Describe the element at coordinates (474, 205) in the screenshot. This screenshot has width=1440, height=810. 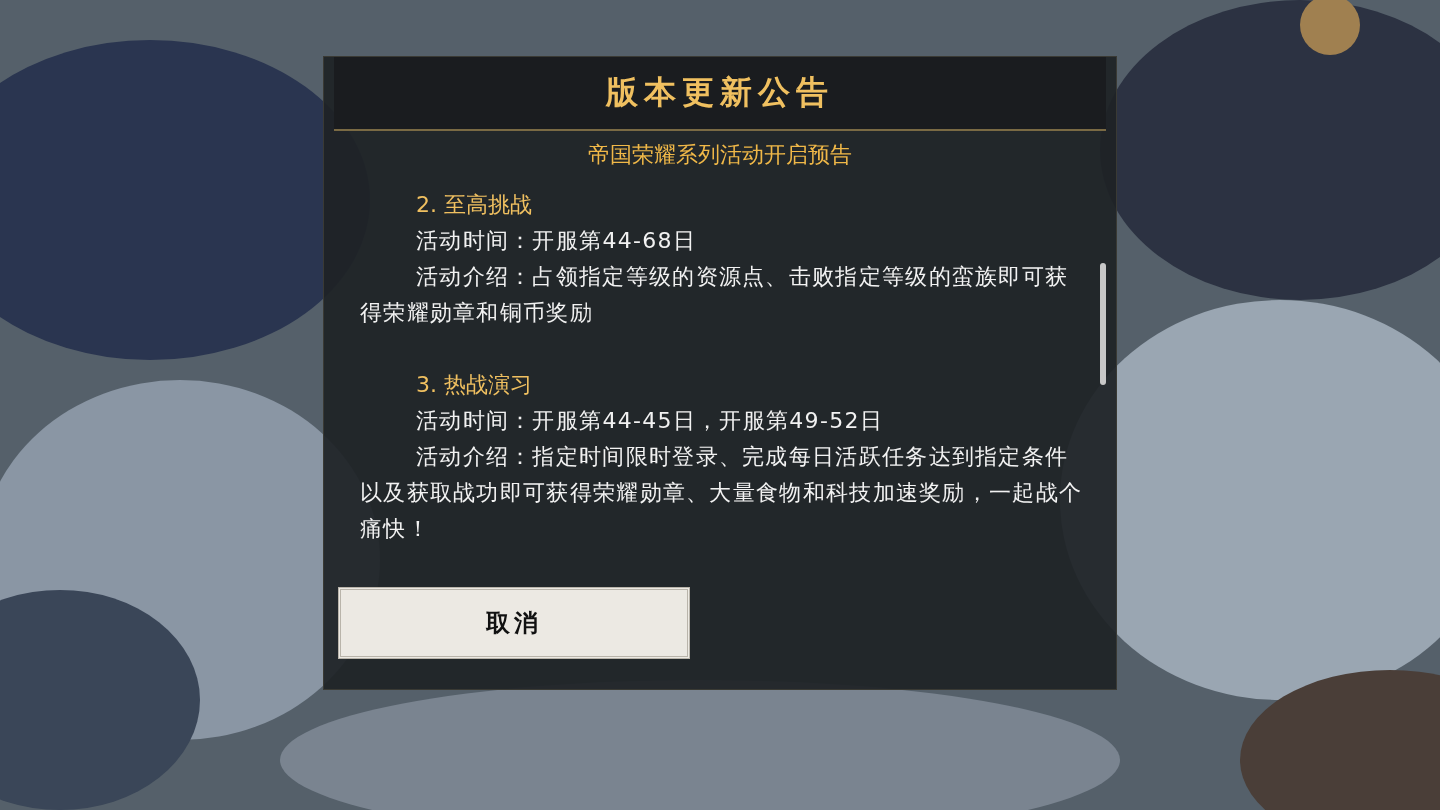
I see `section-heading: 2. 至高挑战` at that location.